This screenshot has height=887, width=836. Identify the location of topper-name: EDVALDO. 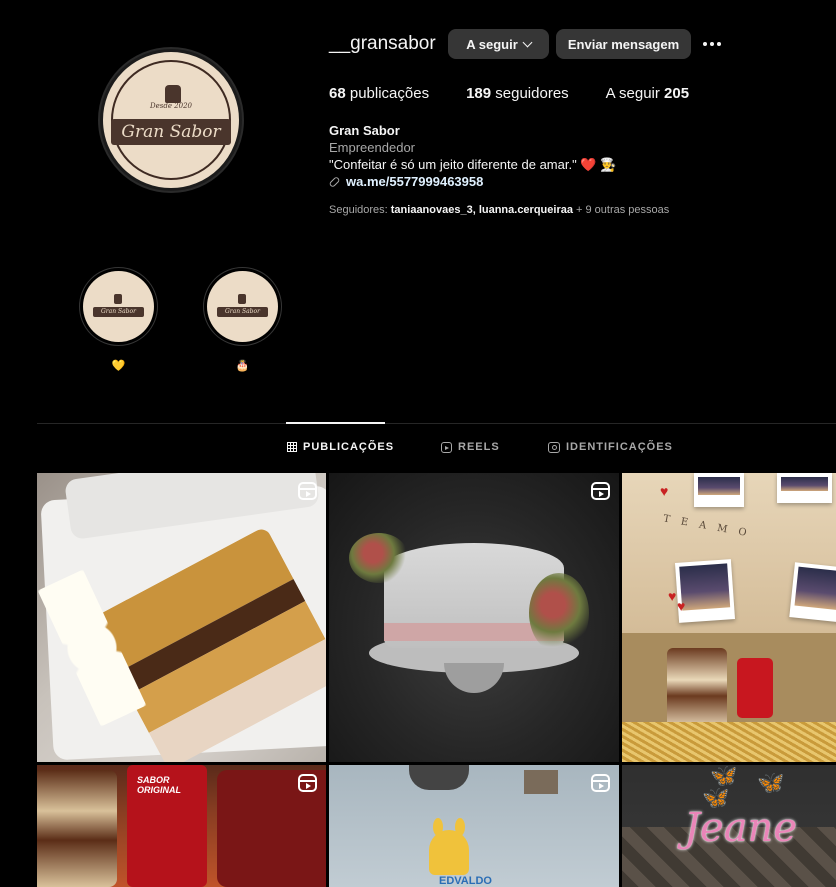
(465, 881).